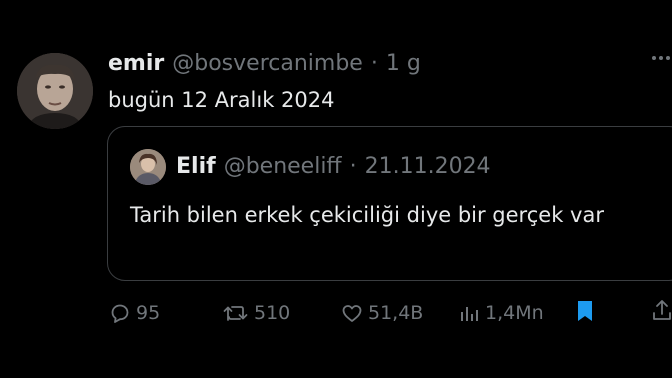 Image resolution: width=672 pixels, height=378 pixels. Describe the element at coordinates (283, 167) in the screenshot. I see `quoted-handle: @beneeliff` at that location.